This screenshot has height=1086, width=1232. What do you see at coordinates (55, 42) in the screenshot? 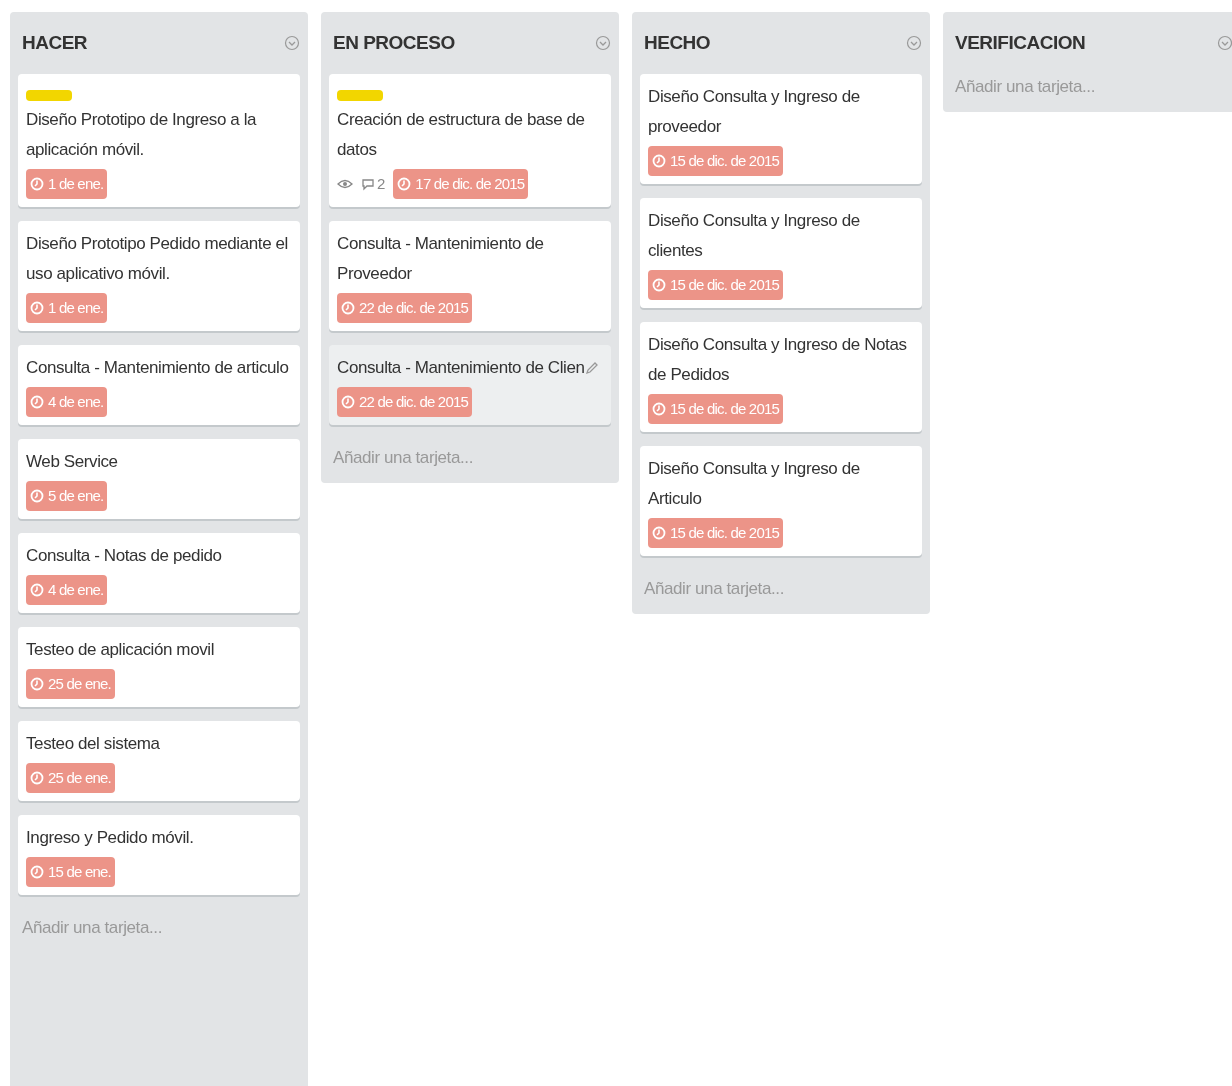
I see `list-title: HACER` at bounding box center [55, 42].